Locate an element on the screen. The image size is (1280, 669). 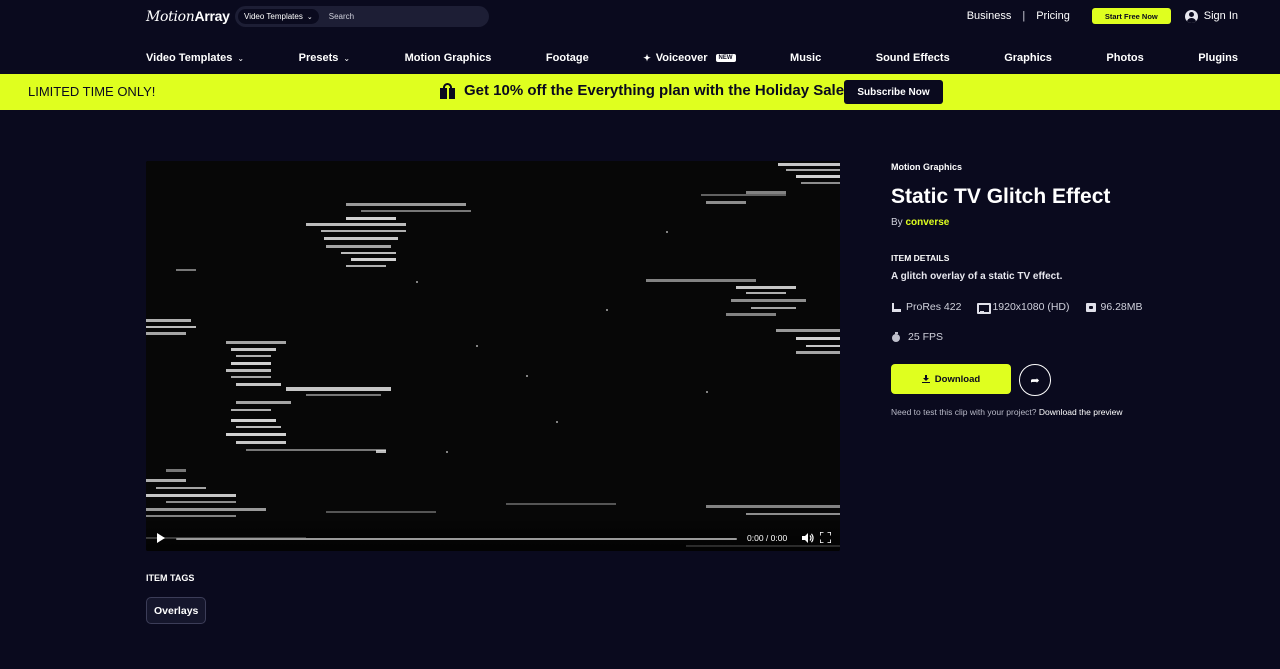
codec-icon is located at coordinates (896, 307).